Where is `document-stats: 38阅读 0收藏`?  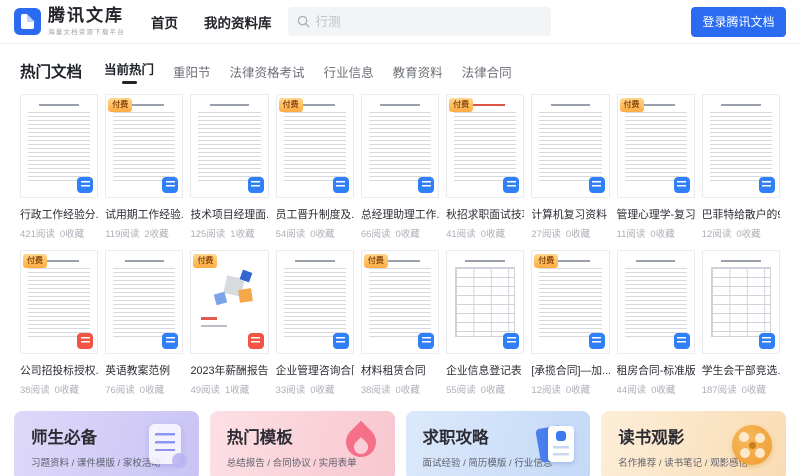 document-stats: 38阅读 0收藏 is located at coordinates (59, 389).